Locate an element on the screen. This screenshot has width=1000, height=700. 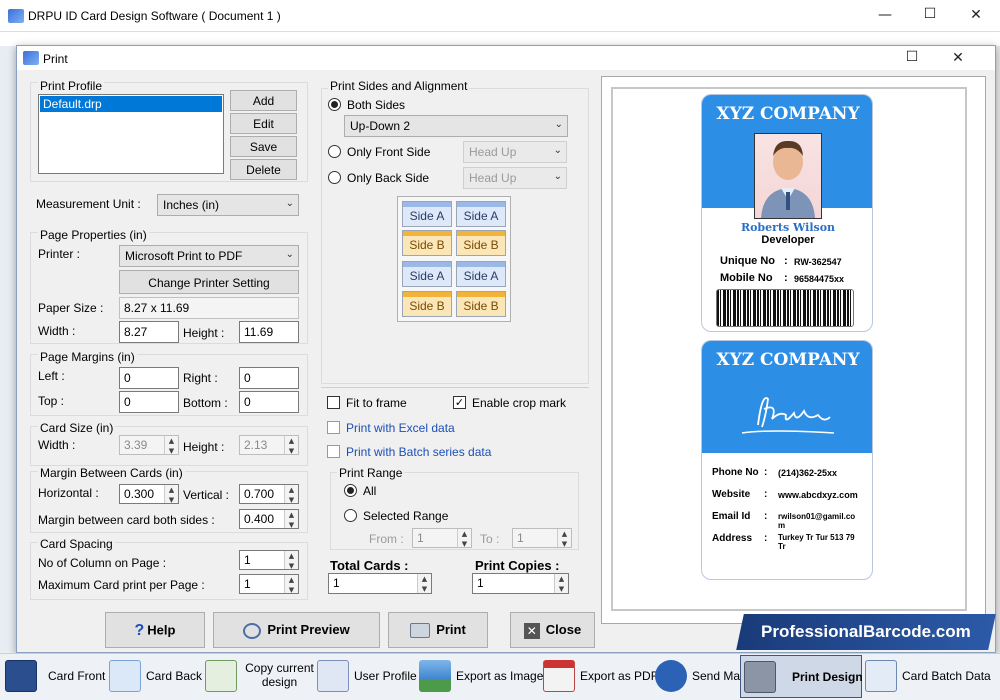
front-side-value: Head Up is located at coordinates (493, 152).